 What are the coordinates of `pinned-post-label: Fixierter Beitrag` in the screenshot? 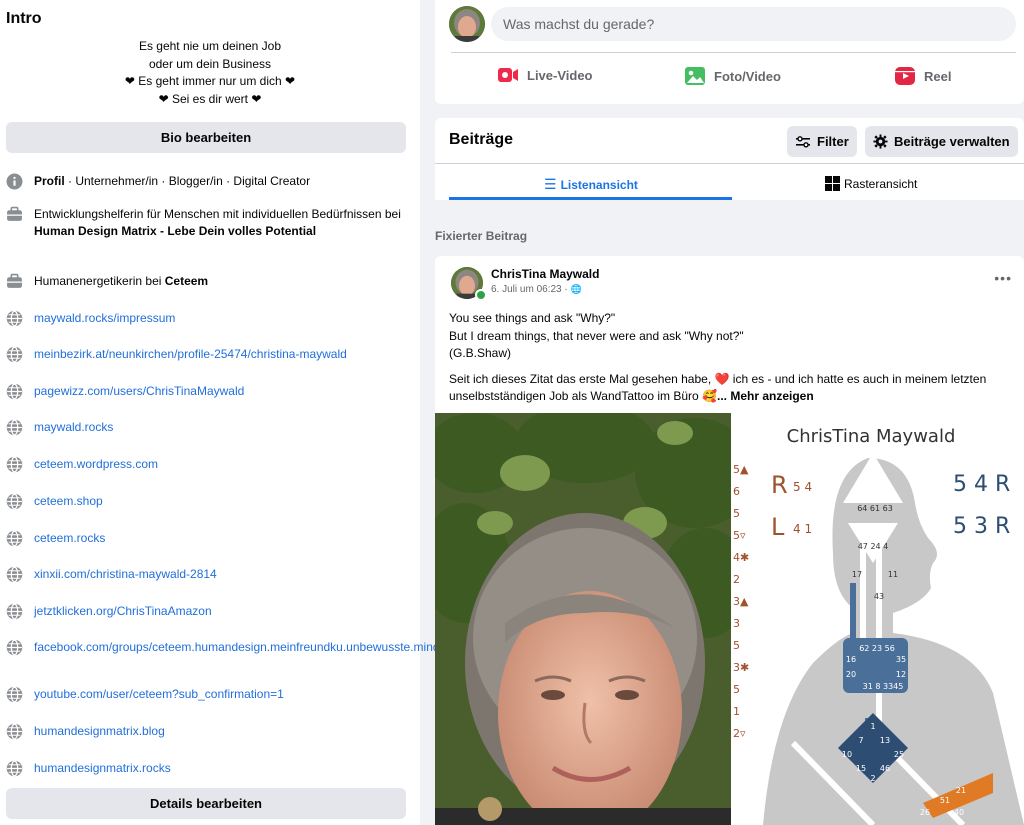 It's located at (481, 236).